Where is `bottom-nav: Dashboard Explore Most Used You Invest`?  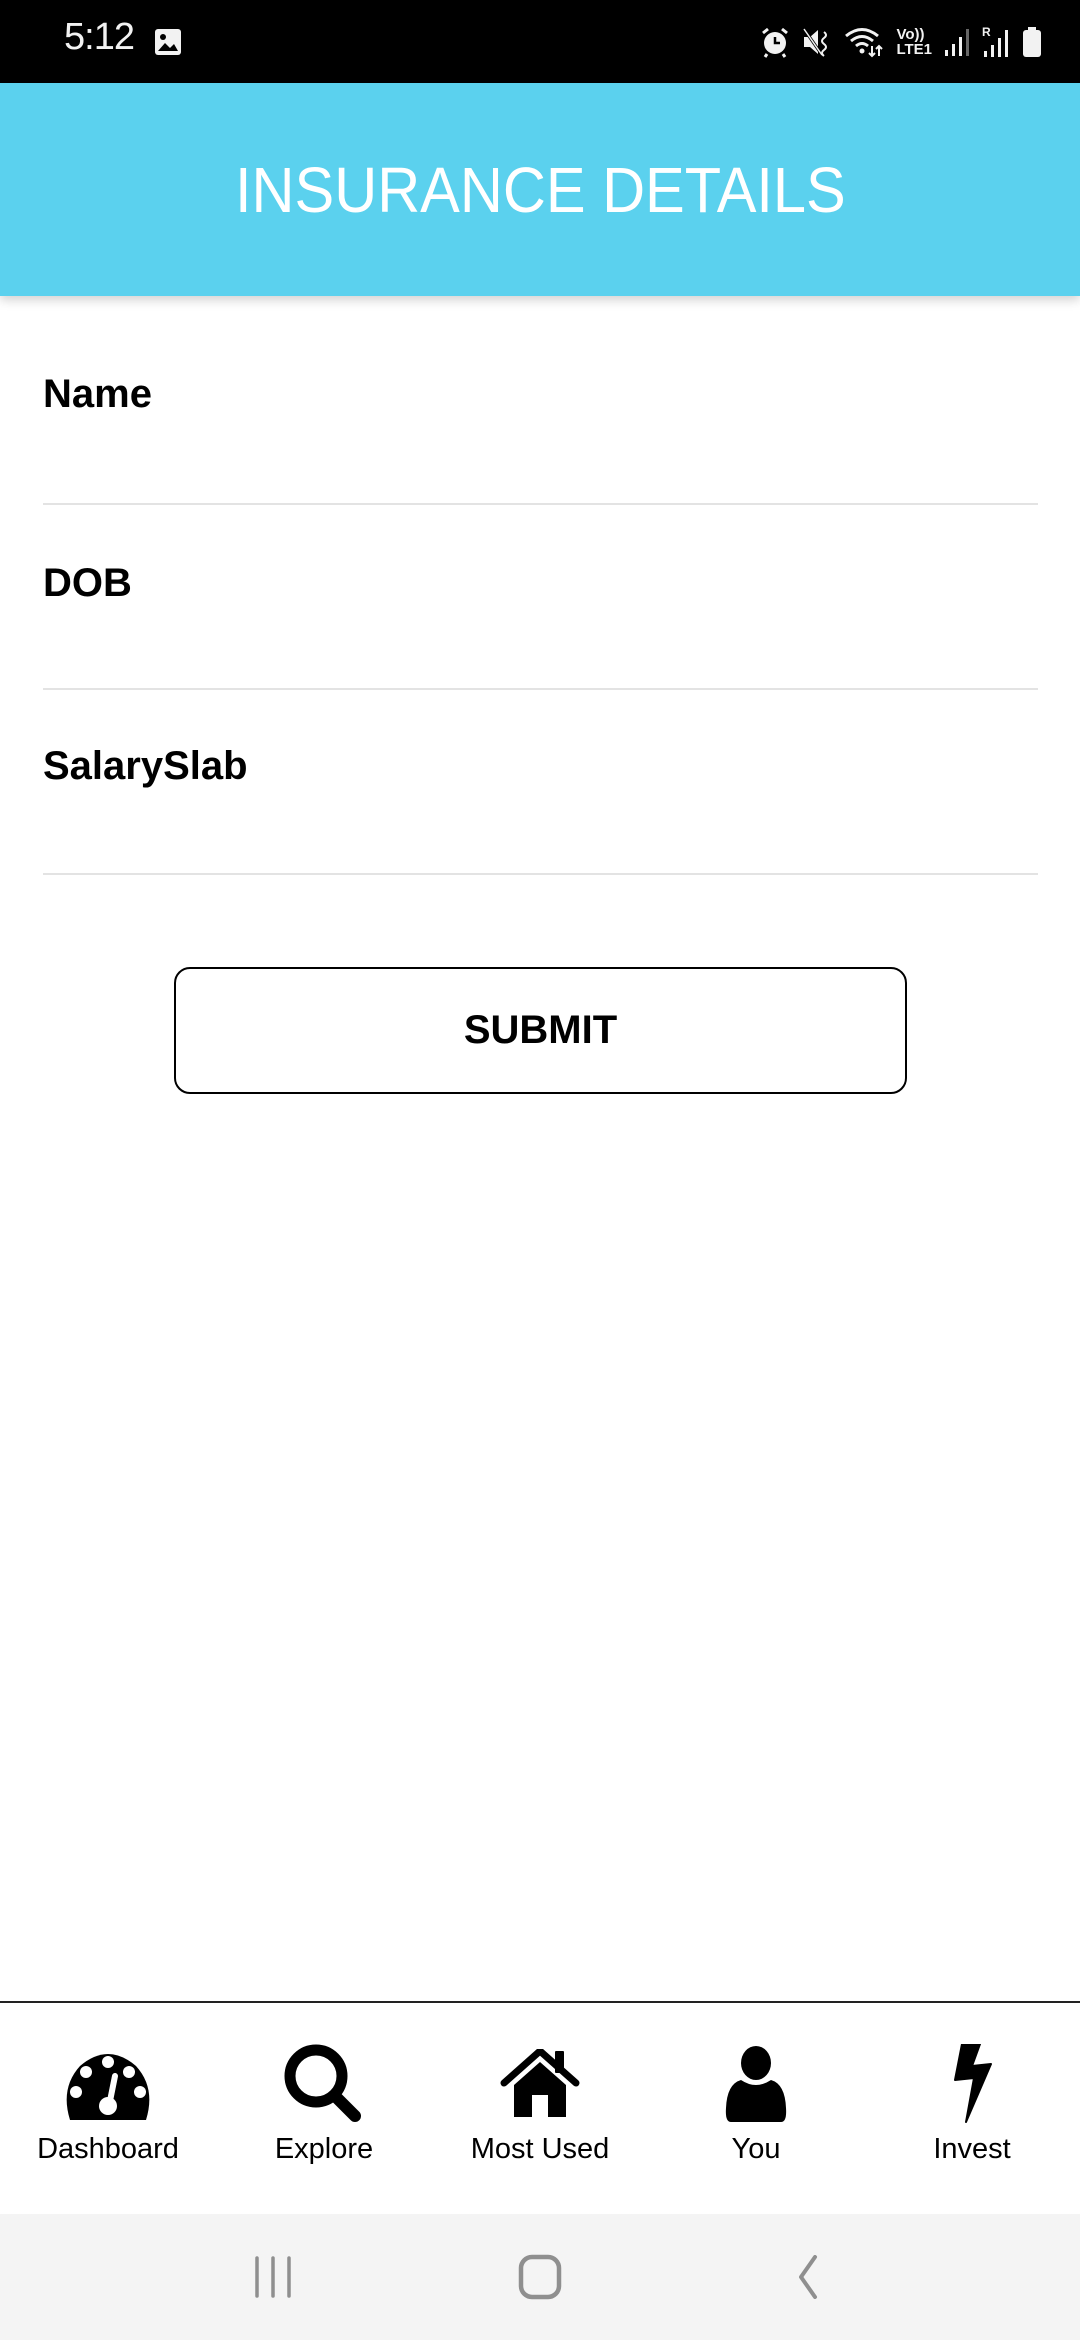 bottom-nav: Dashboard Explore Most Used You Invest is located at coordinates (540, 2107).